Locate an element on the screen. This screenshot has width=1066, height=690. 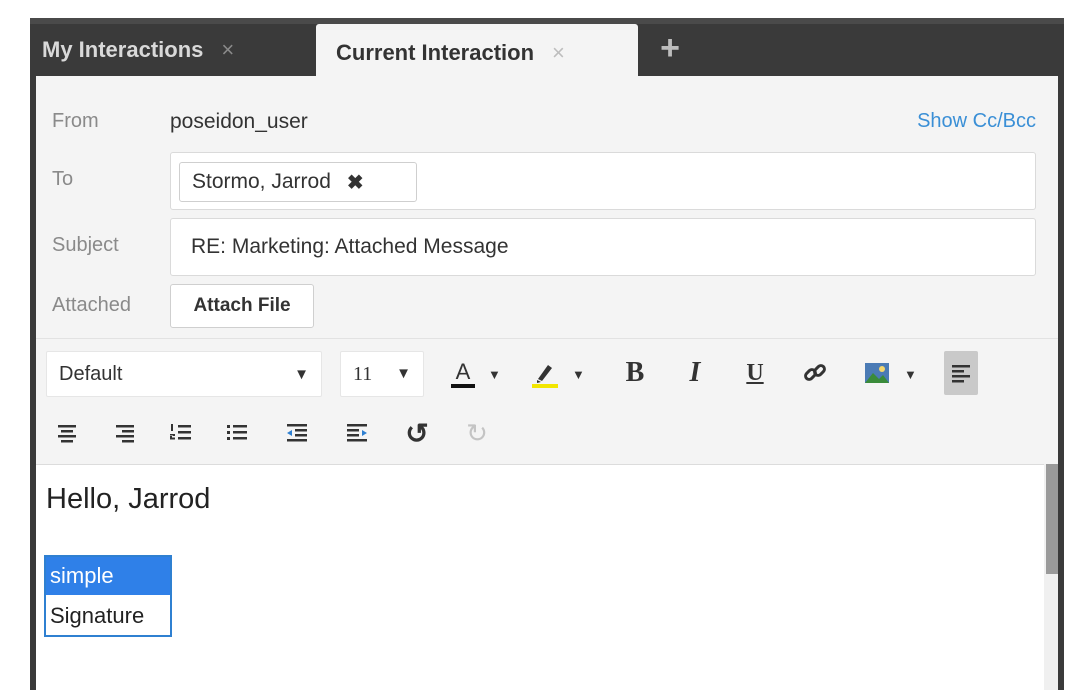
underline-button: U is located at coordinates (755, 373).